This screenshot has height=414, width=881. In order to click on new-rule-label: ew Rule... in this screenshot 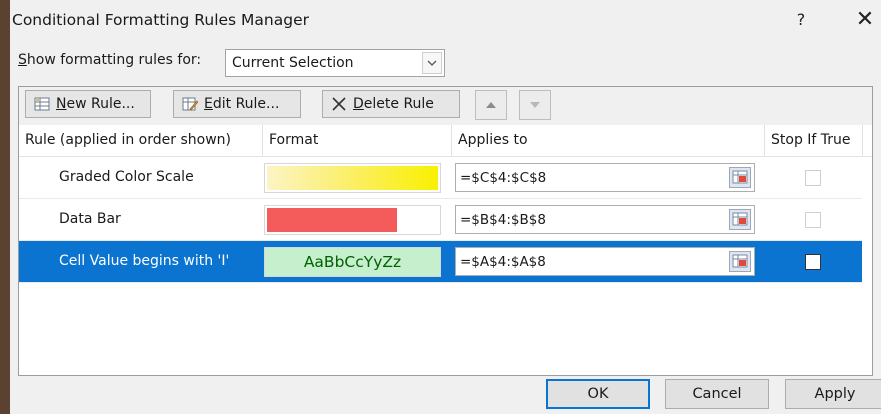, I will do `click(100, 104)`.